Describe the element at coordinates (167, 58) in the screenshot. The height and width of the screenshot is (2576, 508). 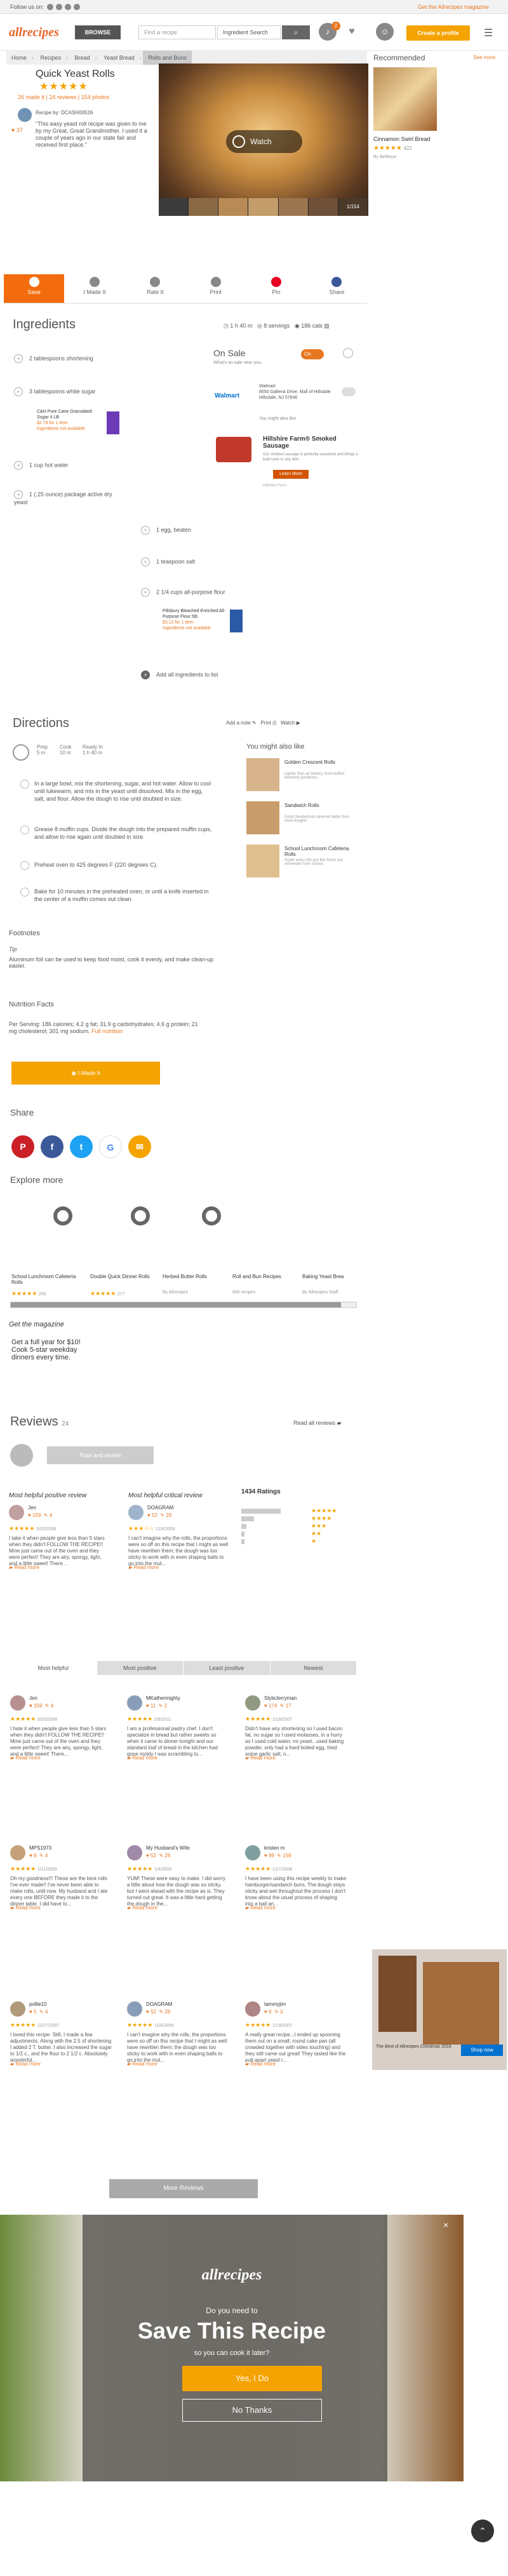
I see `breadcrumb-rolls: Rolls and Buns` at that location.